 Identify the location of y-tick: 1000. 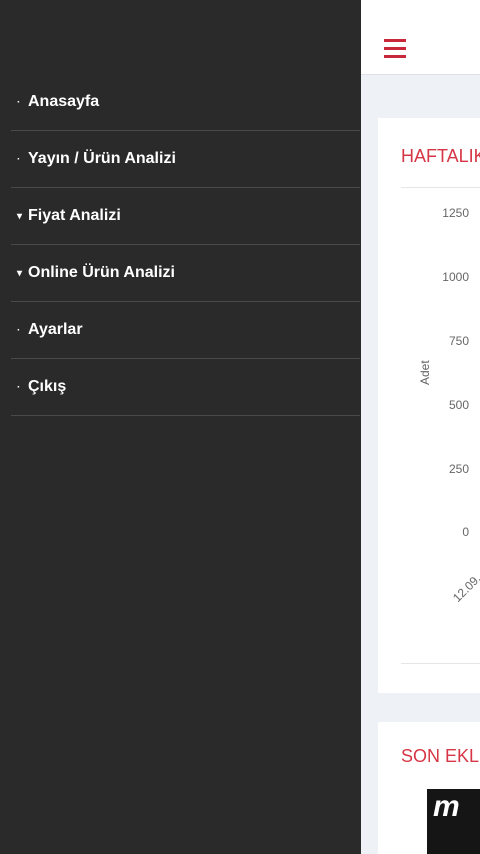
(455, 277).